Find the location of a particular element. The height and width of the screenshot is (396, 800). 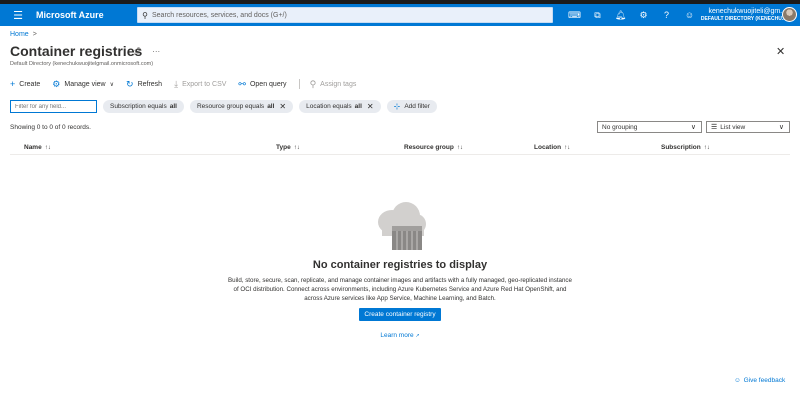

create-container-registry-button: Create container registry is located at coordinates (400, 314).